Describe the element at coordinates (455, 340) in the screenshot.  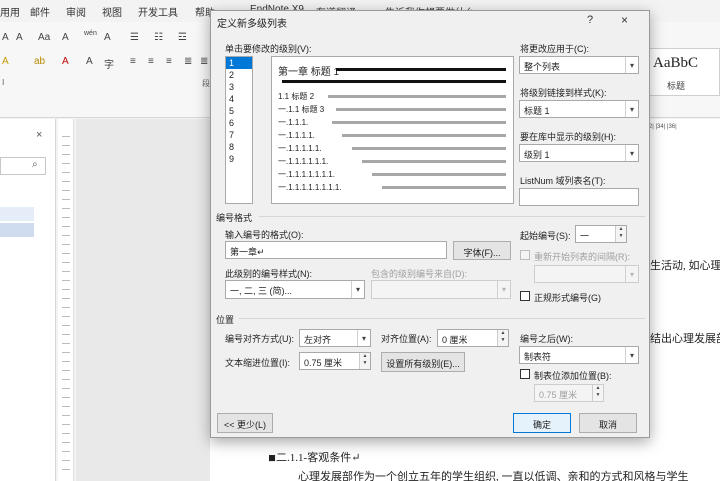
I see `aligned-at-value: 0 厘米` at that location.